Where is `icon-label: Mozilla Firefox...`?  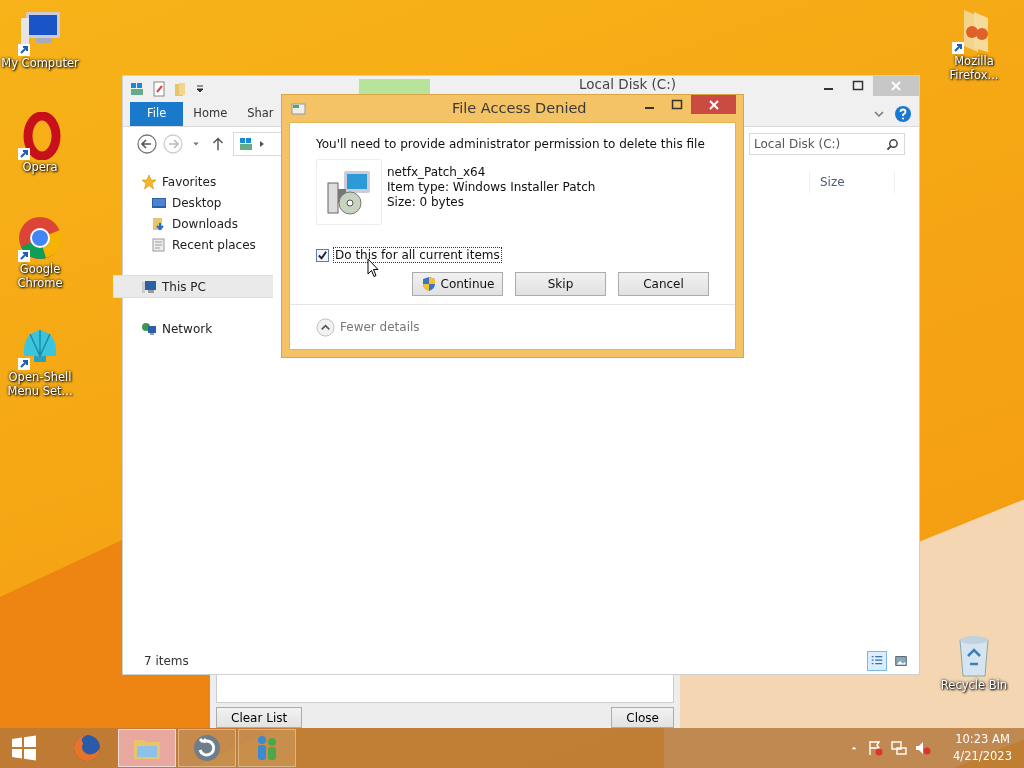 icon-label: Mozilla Firefox... is located at coordinates (974, 68).